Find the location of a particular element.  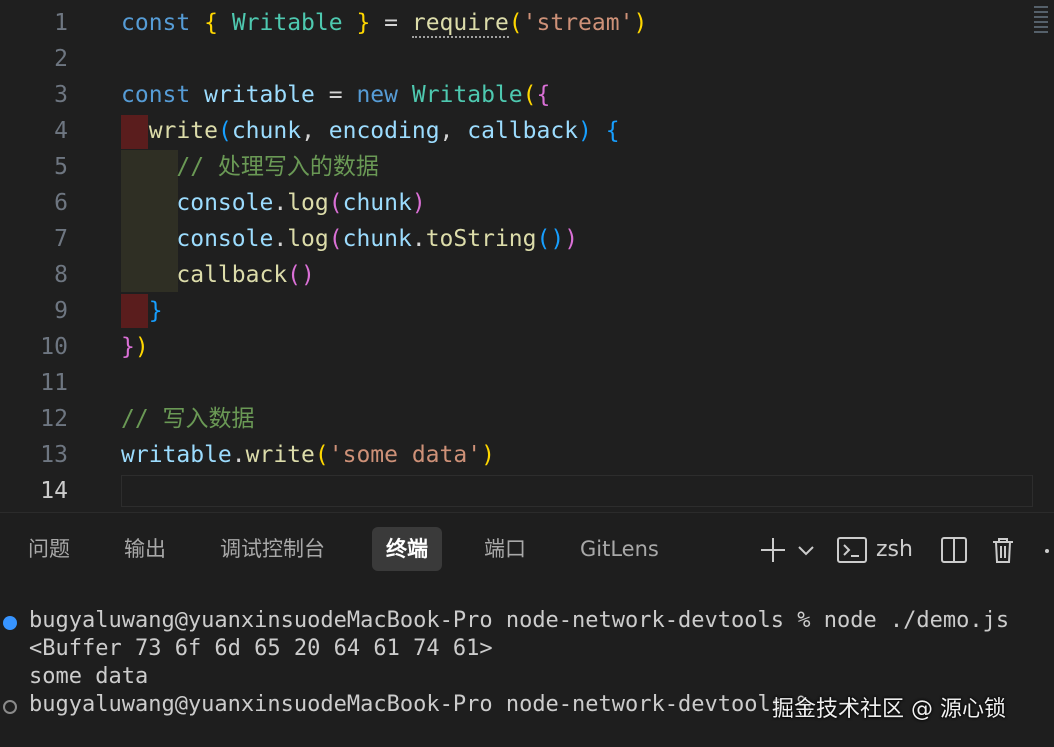

terminal-line: some data is located at coordinates (89, 676).